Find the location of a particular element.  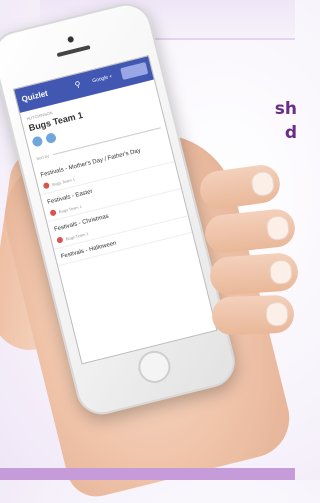

bottom-band is located at coordinates (147, 474).